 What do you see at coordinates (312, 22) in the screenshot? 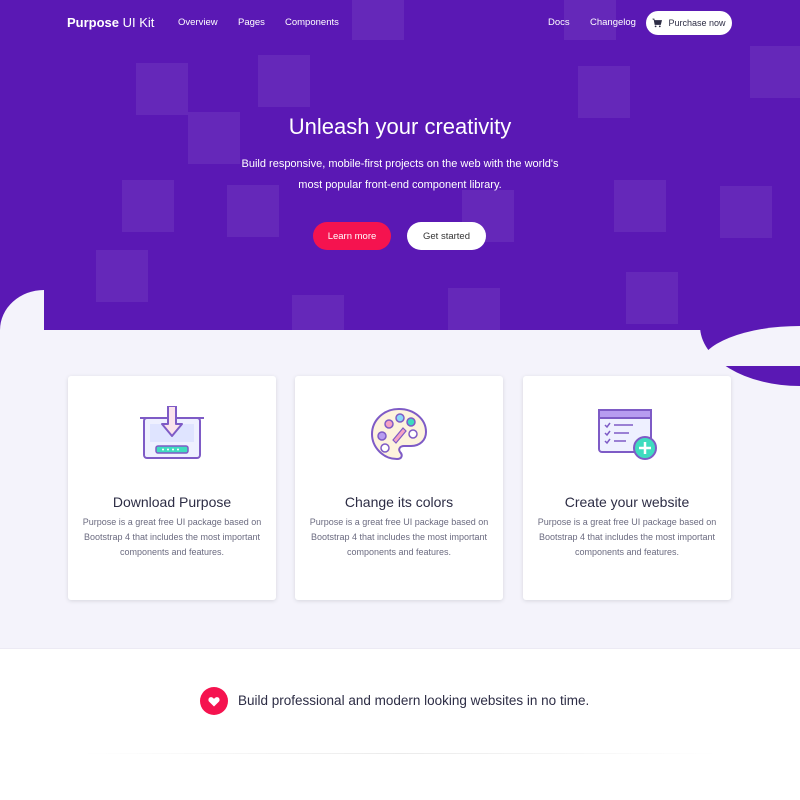
I see `nav-link-components: Components` at bounding box center [312, 22].